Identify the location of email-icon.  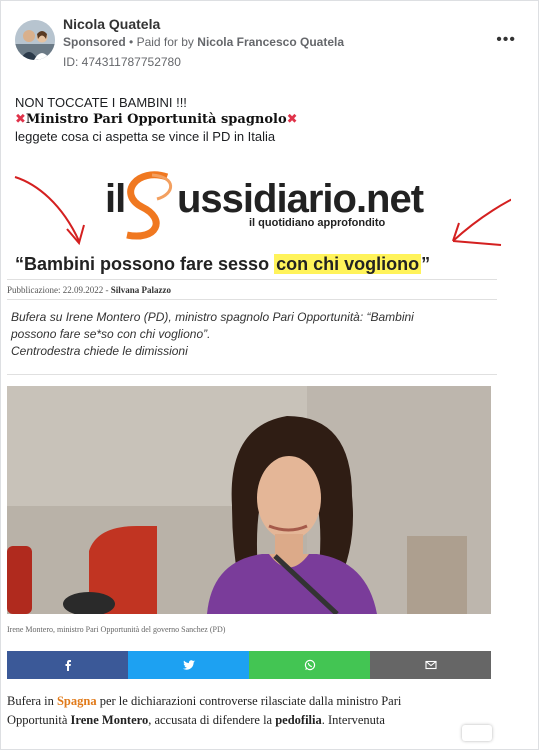
(430, 665).